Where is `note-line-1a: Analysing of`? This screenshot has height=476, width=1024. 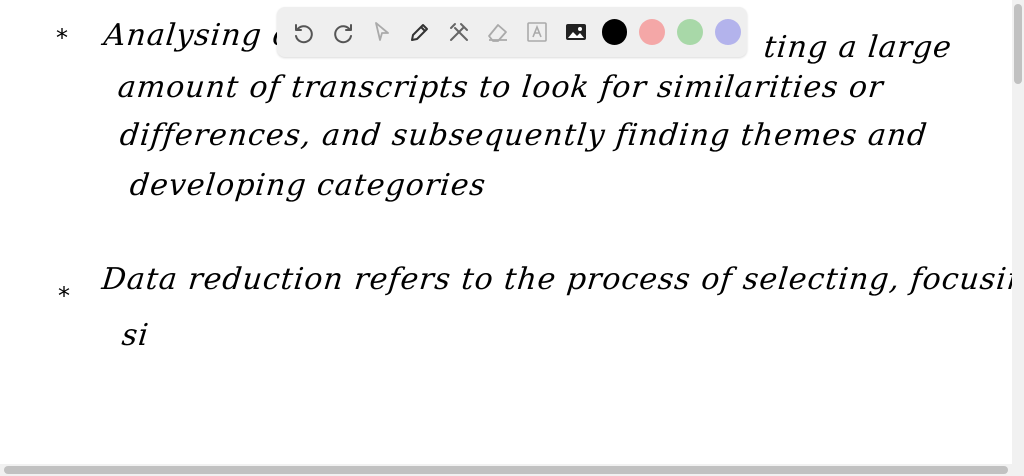
note-line-1a: Analysing of is located at coordinates (204, 35).